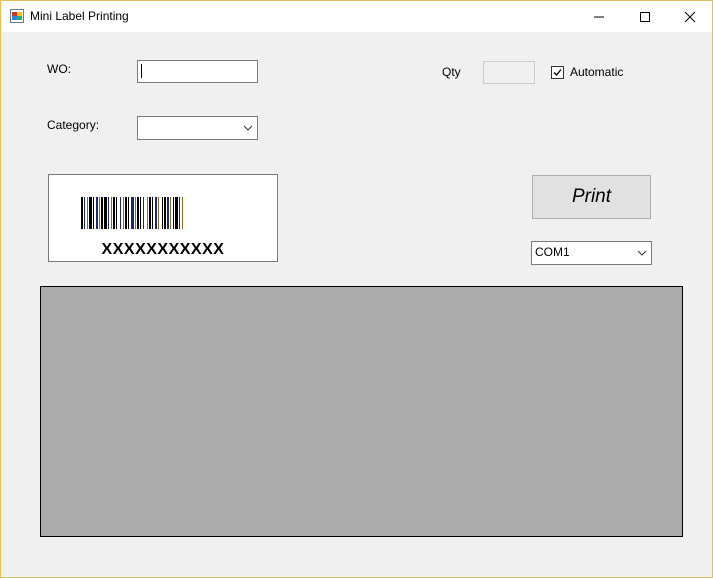 This screenshot has height=578, width=713. I want to click on minimize-icon, so click(599, 16).